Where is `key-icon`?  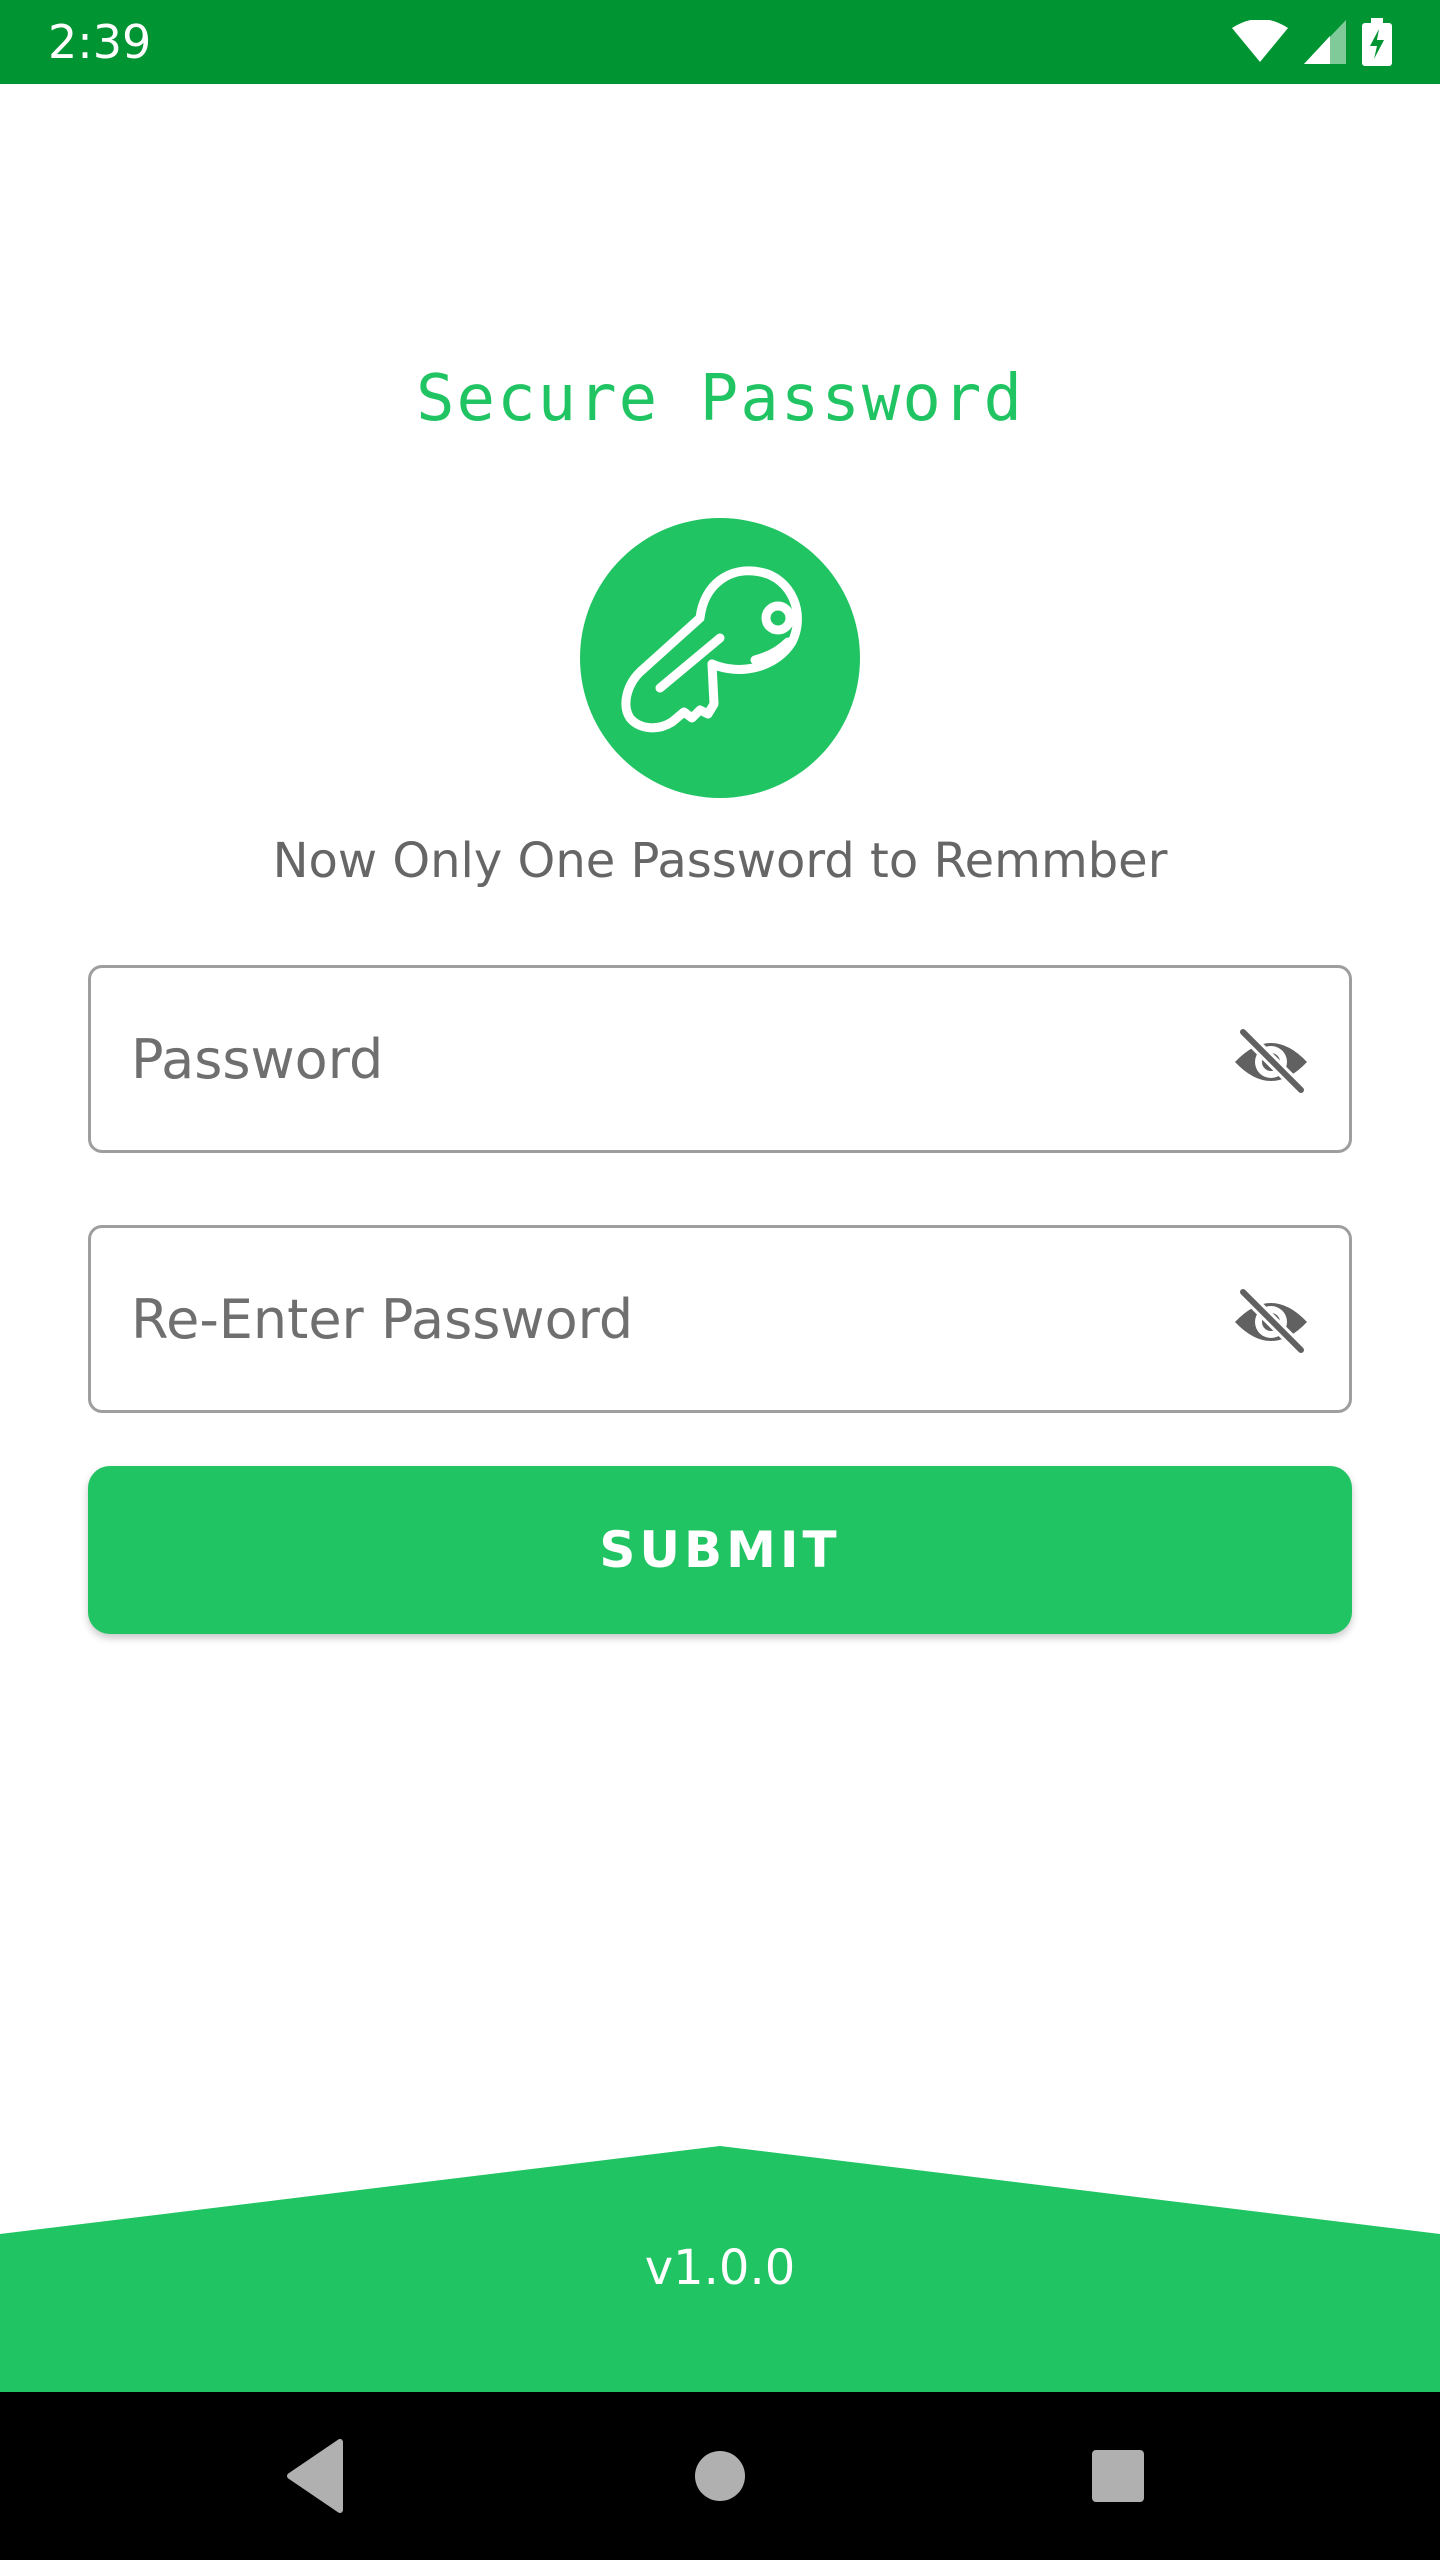 key-icon is located at coordinates (711, 649).